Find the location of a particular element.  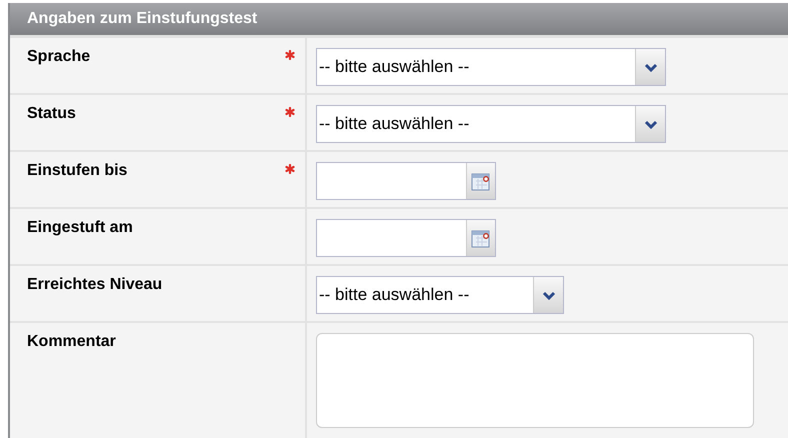

field-label: Einstufen bis is located at coordinates (77, 171).